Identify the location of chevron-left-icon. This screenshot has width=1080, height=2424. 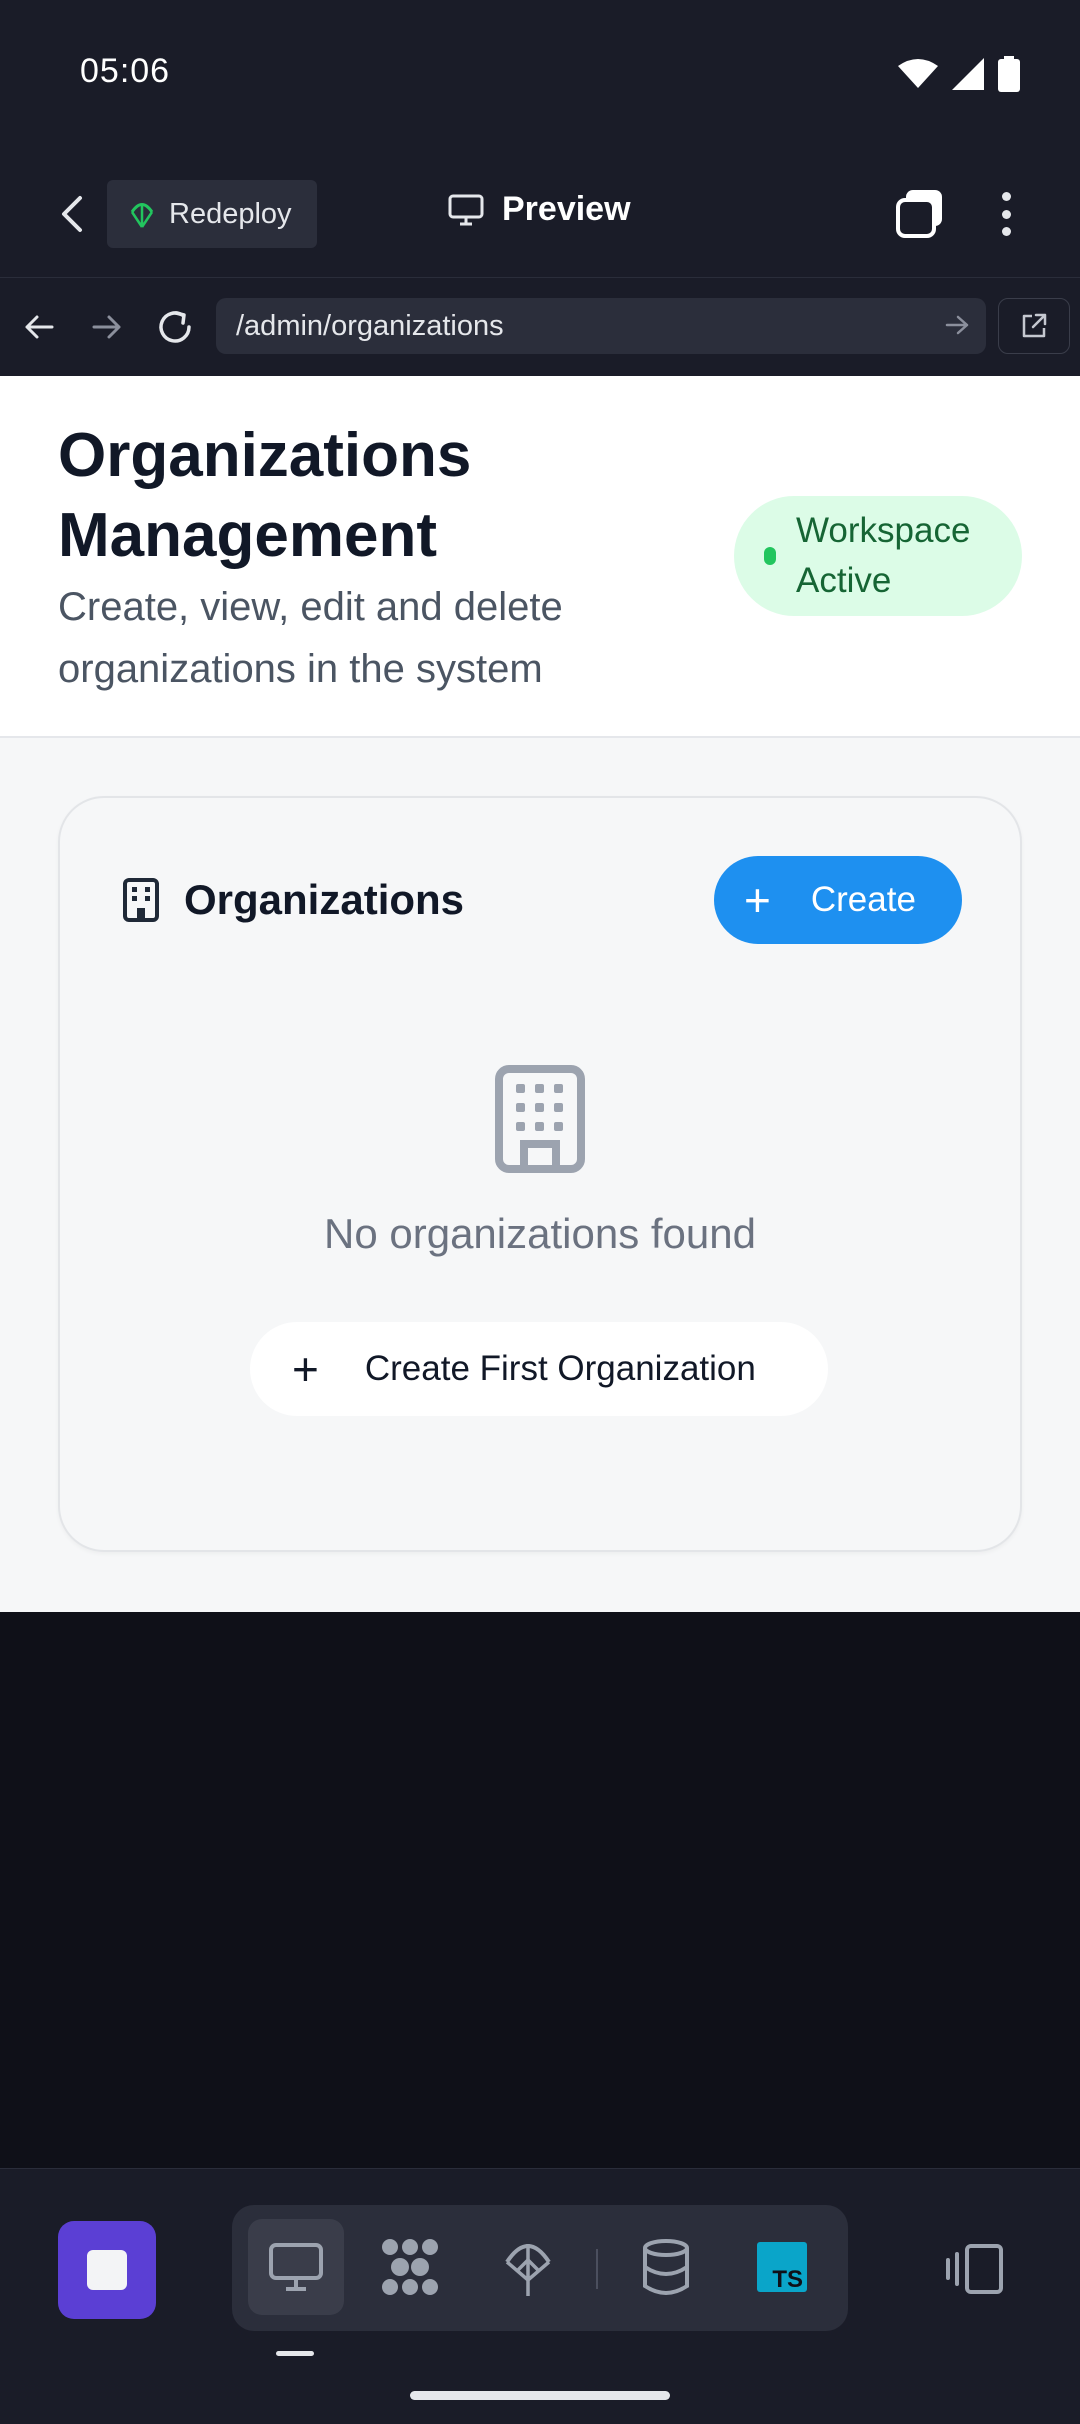
(72, 214).